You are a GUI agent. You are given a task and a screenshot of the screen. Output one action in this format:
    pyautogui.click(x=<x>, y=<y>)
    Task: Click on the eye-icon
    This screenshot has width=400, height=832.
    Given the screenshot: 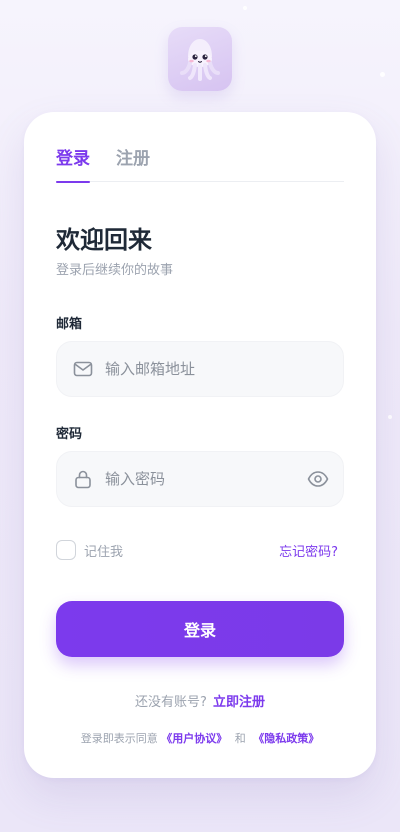 What is the action you would take?
    pyautogui.click(x=318, y=479)
    